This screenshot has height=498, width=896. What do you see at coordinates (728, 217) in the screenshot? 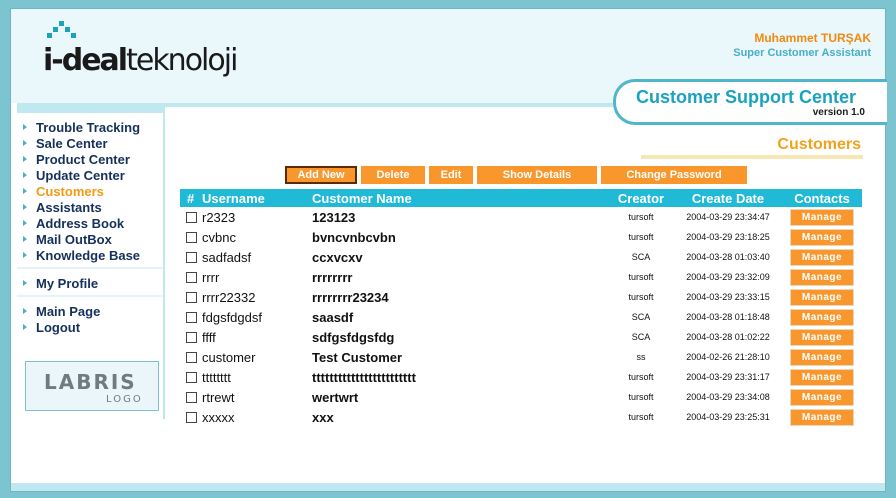
I see `cell-create-date: 2004-03-29 23:34:47` at bounding box center [728, 217].